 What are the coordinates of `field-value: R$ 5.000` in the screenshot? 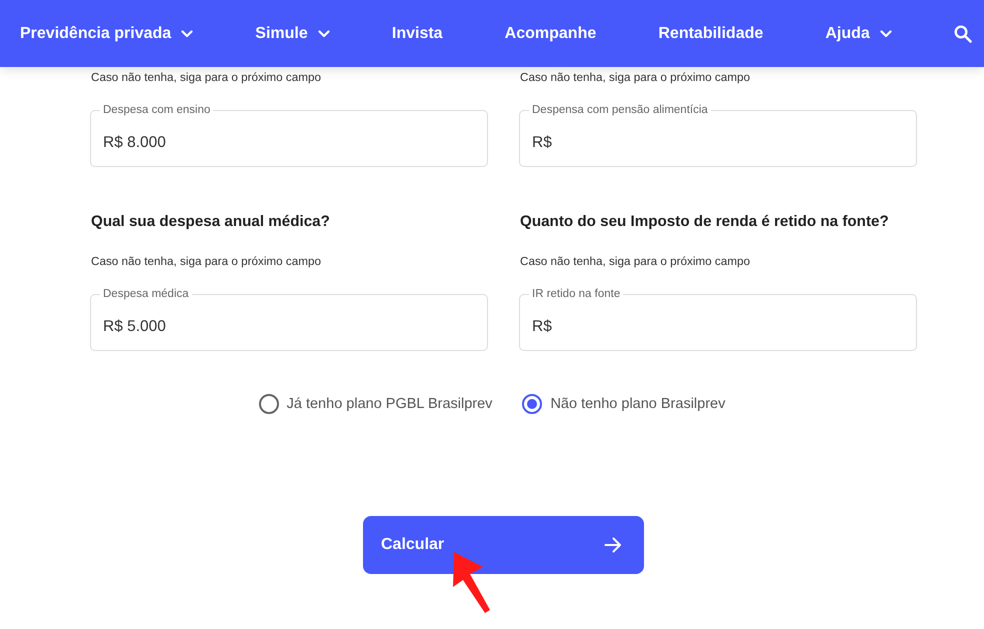 It's located at (134, 327).